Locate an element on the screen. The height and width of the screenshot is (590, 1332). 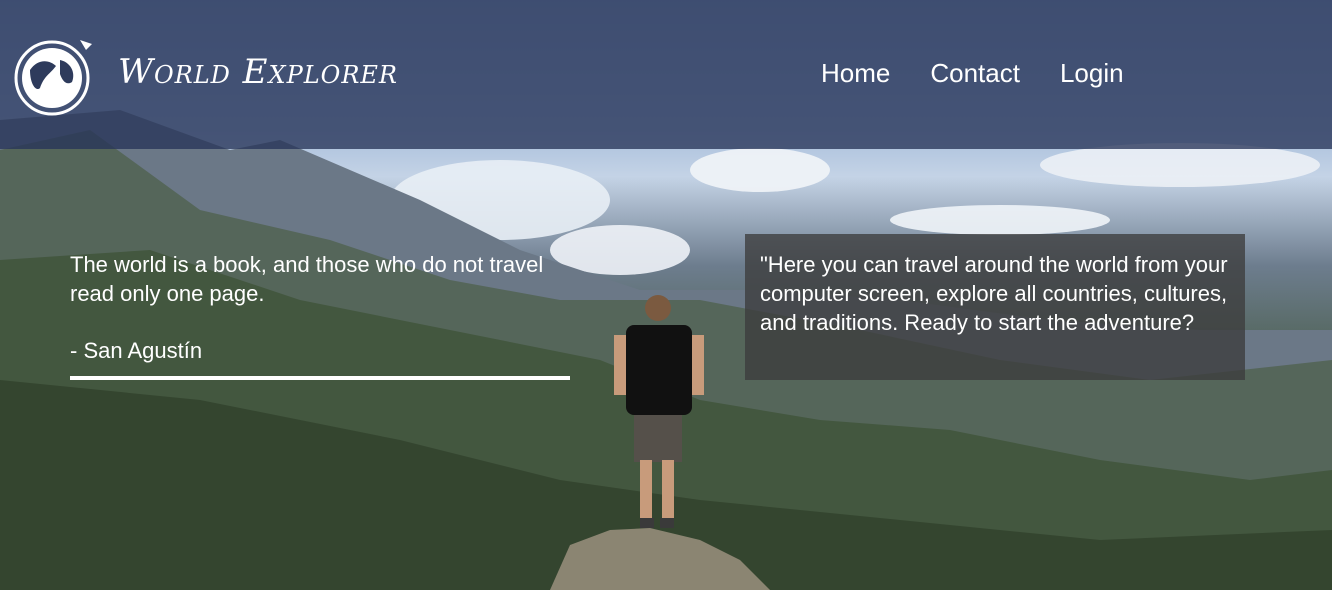
brand-name: World Explorer is located at coordinates (258, 72).